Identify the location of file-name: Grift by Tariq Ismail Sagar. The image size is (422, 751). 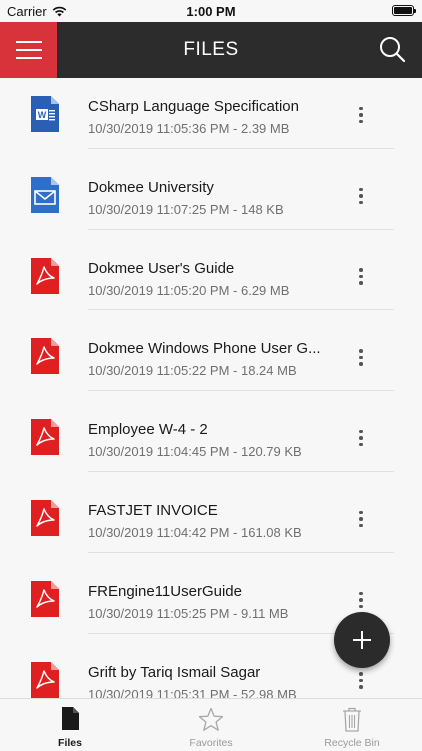
(174, 672).